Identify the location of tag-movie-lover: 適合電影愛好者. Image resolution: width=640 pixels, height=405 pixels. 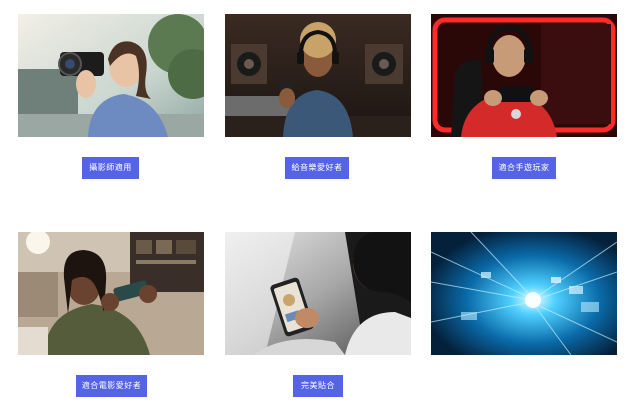
(111, 386).